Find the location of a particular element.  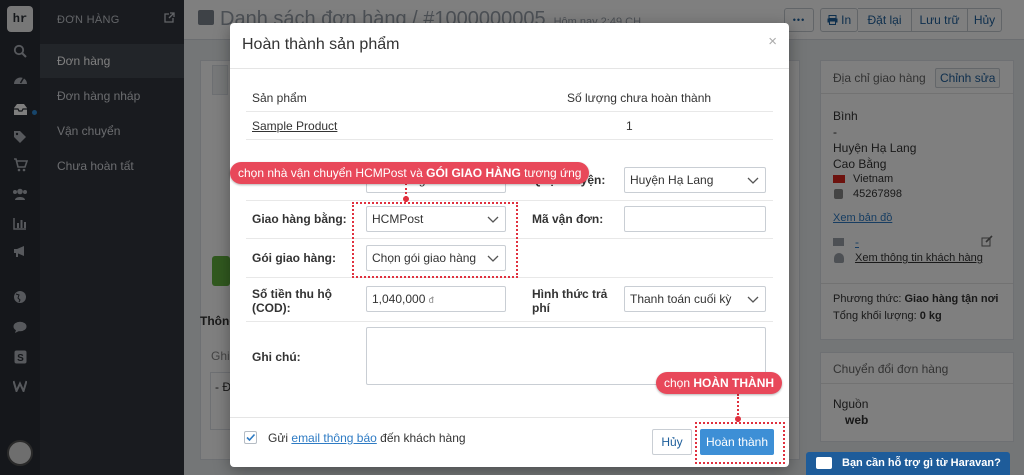

modal-footer-divider is located at coordinates (509, 417).